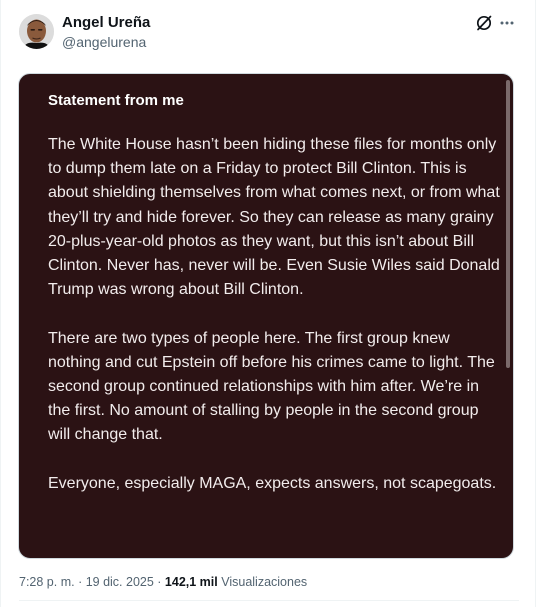 The image size is (536, 607). I want to click on author-names: Angel Ureña @angelurena, so click(106, 32).